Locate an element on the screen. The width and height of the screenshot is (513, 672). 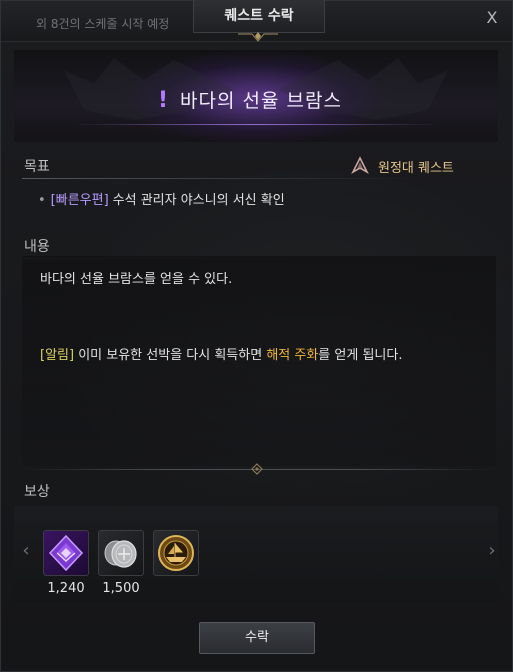
gold-ship-emblem-icon is located at coordinates (176, 553).